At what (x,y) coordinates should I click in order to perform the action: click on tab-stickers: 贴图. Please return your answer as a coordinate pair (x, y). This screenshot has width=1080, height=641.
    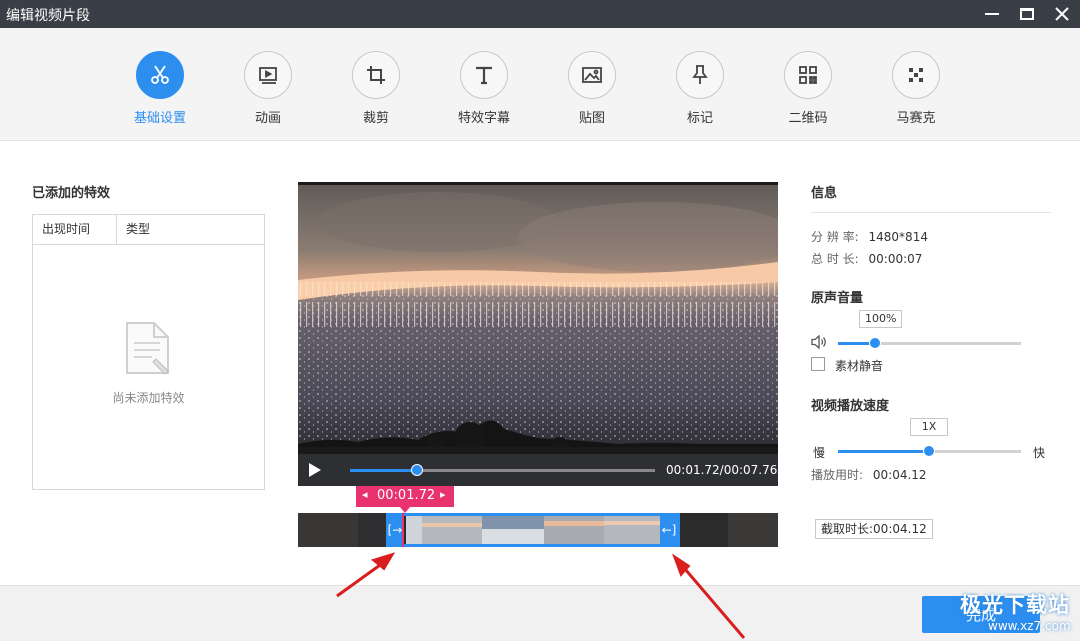
    Looking at the image, I should click on (592, 88).